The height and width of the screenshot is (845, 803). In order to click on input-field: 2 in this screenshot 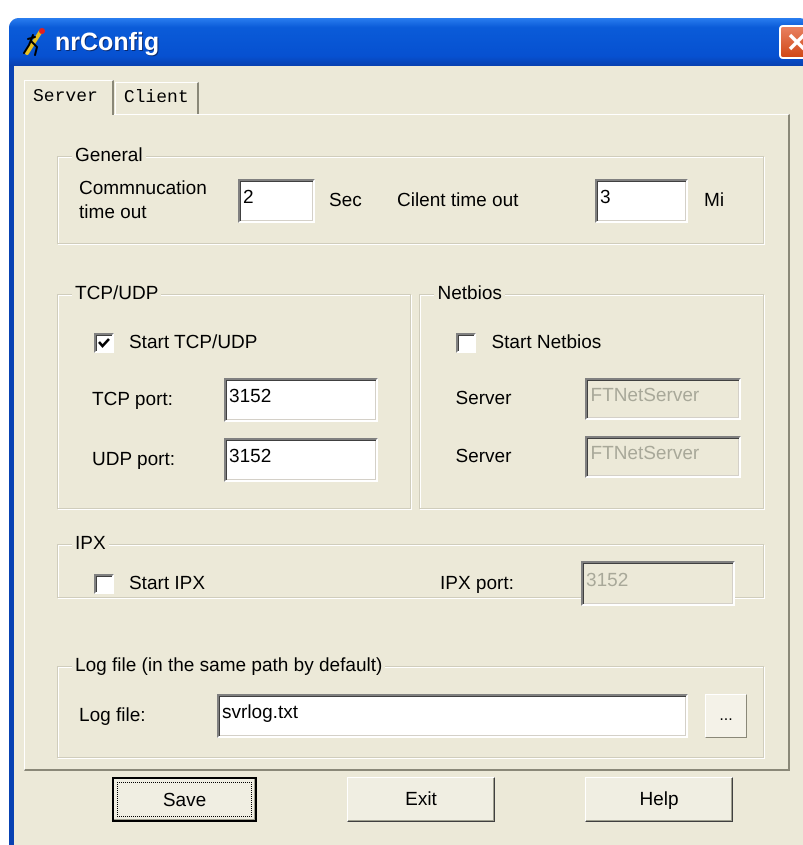, I will do `click(276, 201)`.